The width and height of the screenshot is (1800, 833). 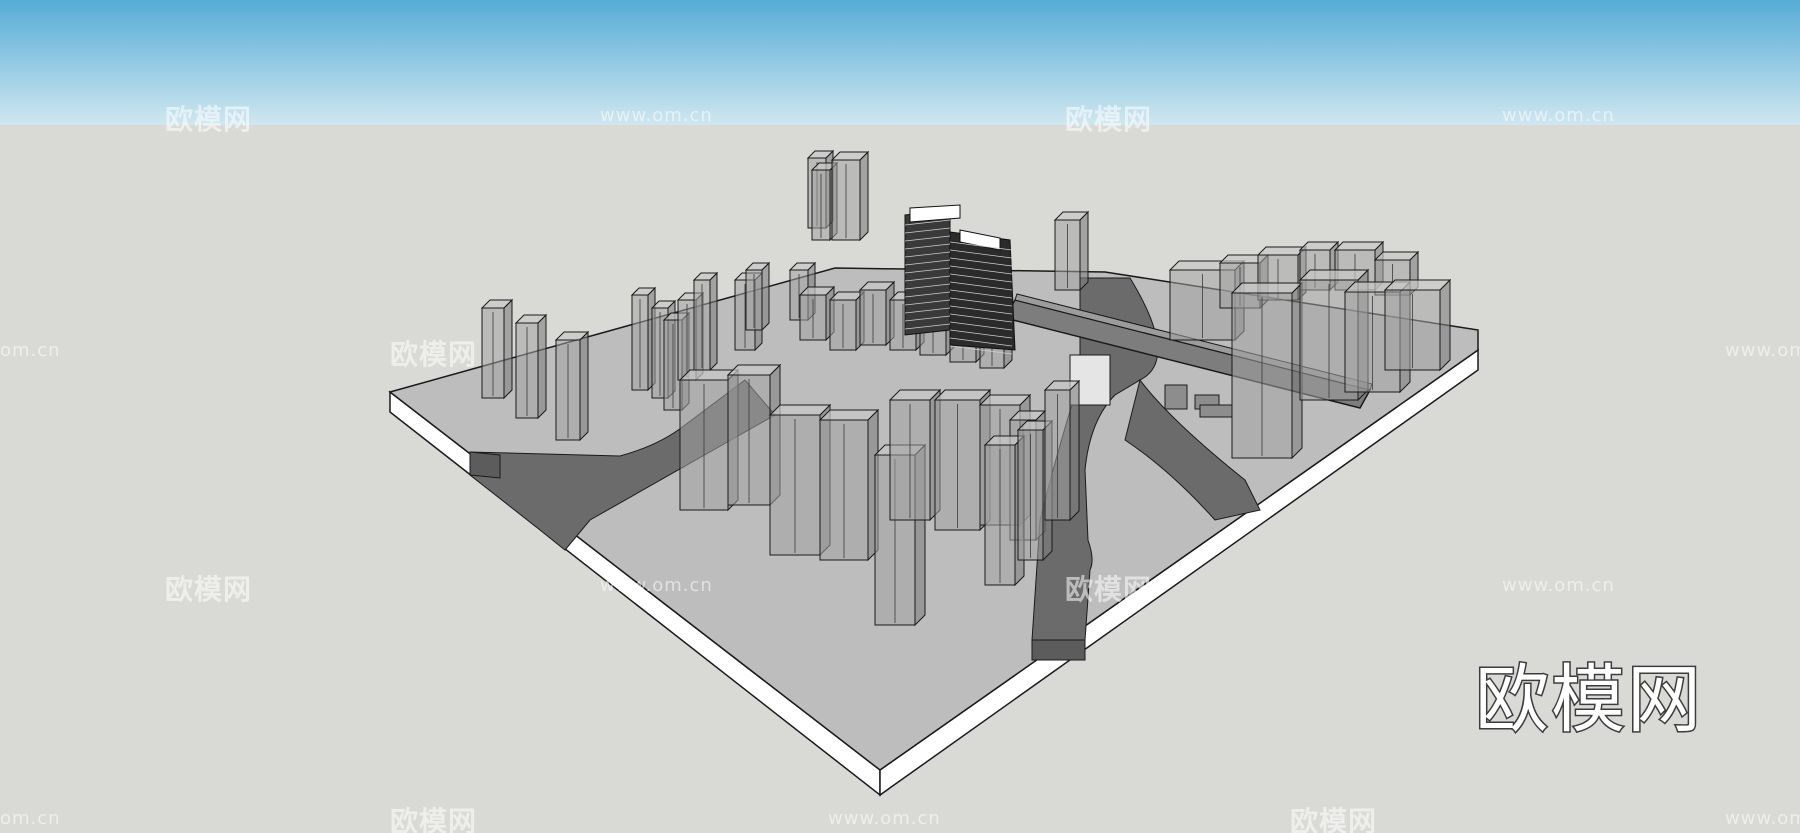 I want to click on road-cut-left, so click(x=485, y=465).